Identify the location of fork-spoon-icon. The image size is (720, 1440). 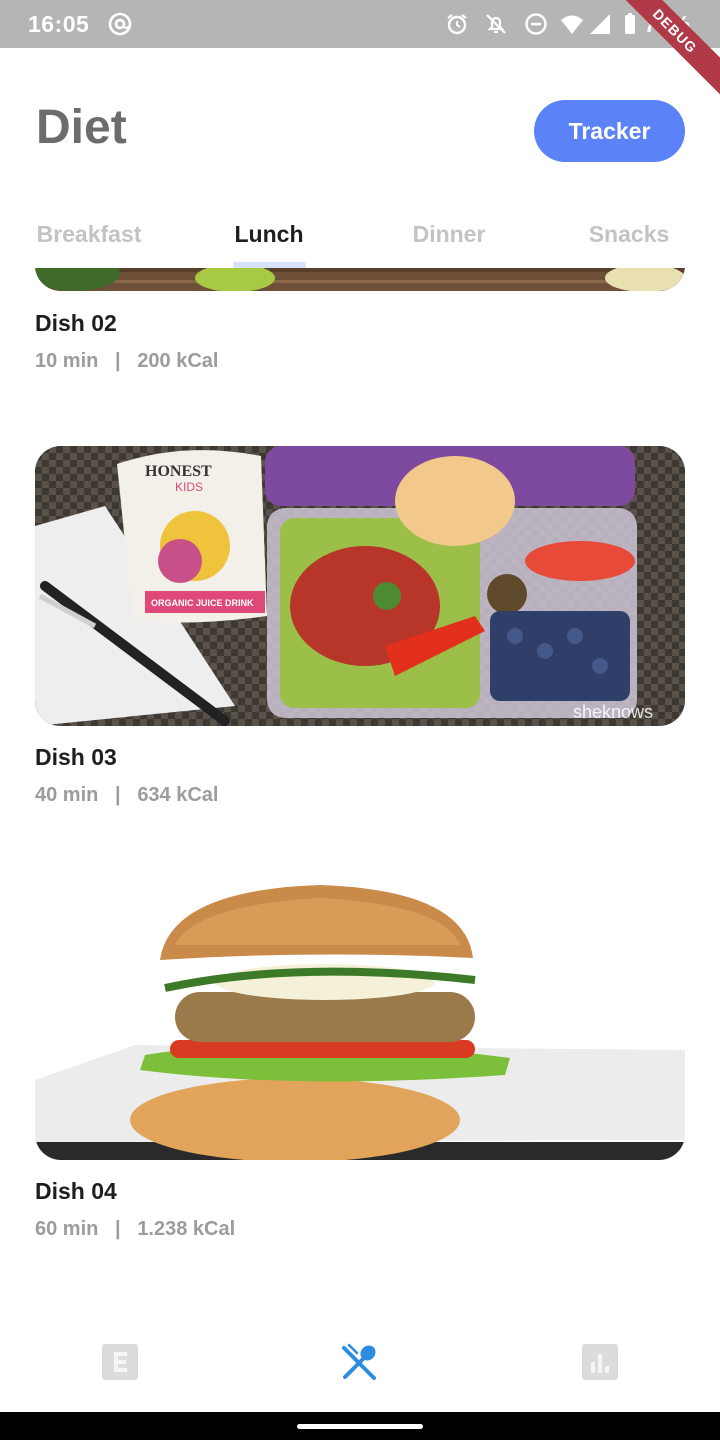
(359, 1361).